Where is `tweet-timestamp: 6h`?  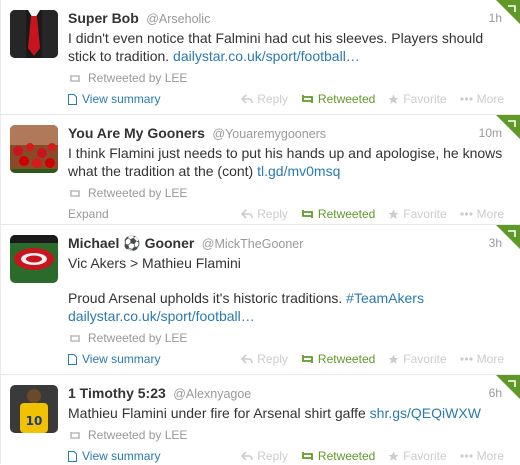 tweet-timestamp: 6h is located at coordinates (495, 393).